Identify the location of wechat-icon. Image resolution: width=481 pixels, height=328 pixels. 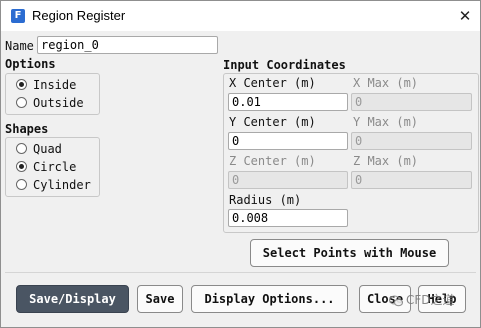
(396, 300).